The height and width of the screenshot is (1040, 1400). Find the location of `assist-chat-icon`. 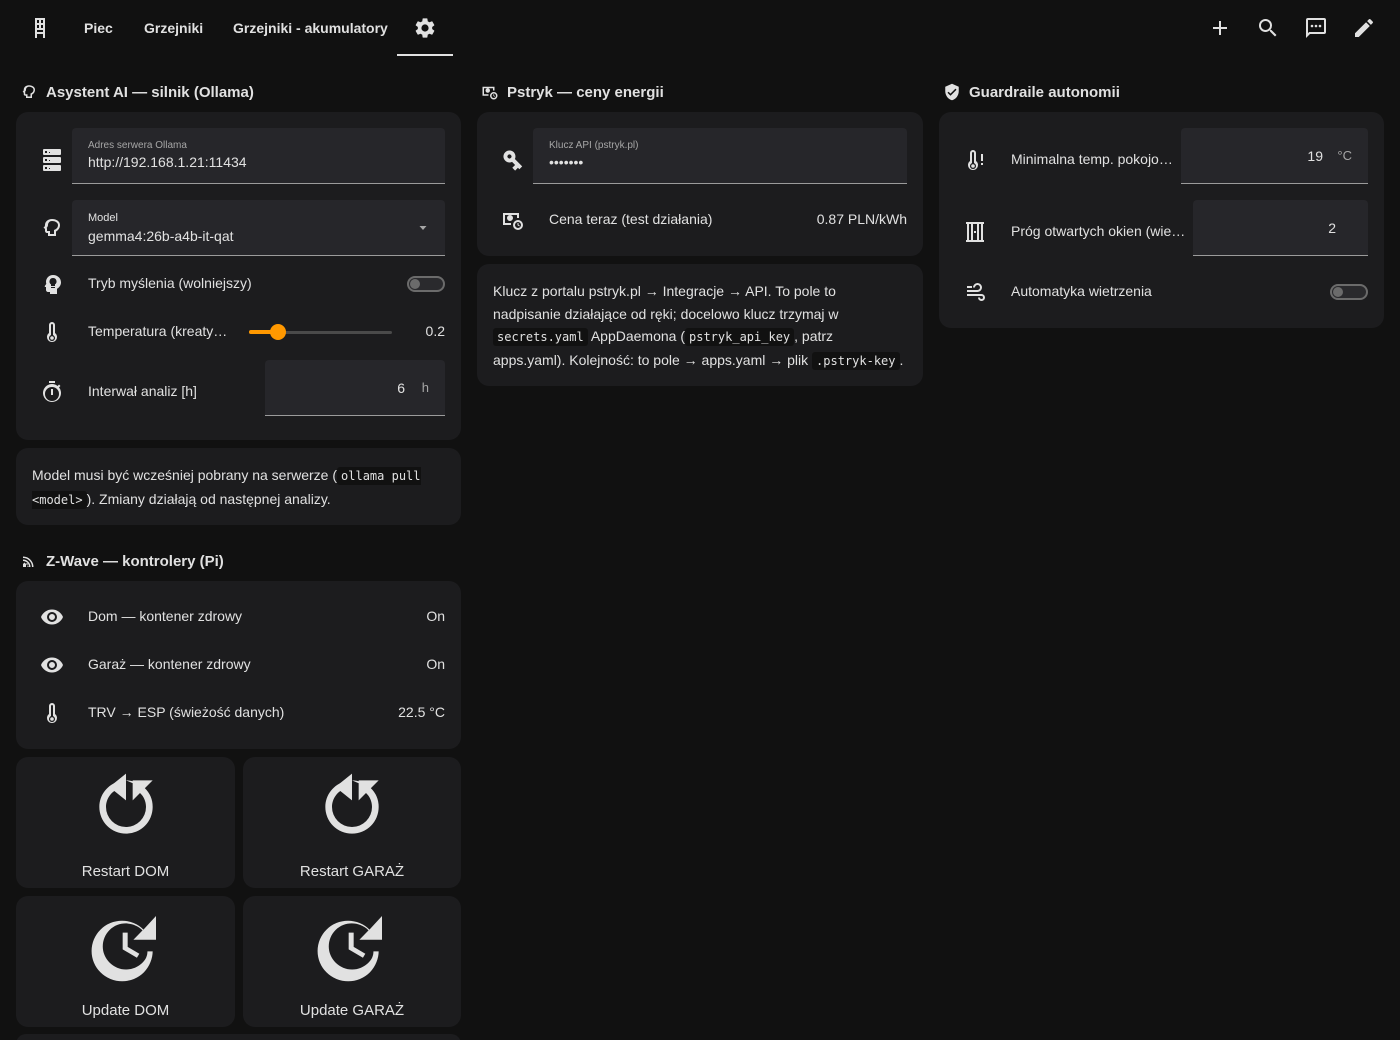

assist-chat-icon is located at coordinates (1316, 28).